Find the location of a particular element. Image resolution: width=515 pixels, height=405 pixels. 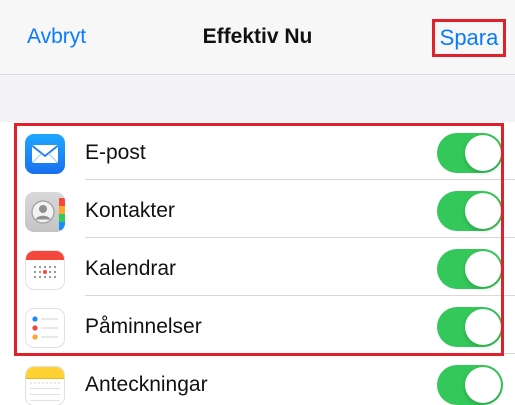

save-button: Spara is located at coordinates (469, 38).